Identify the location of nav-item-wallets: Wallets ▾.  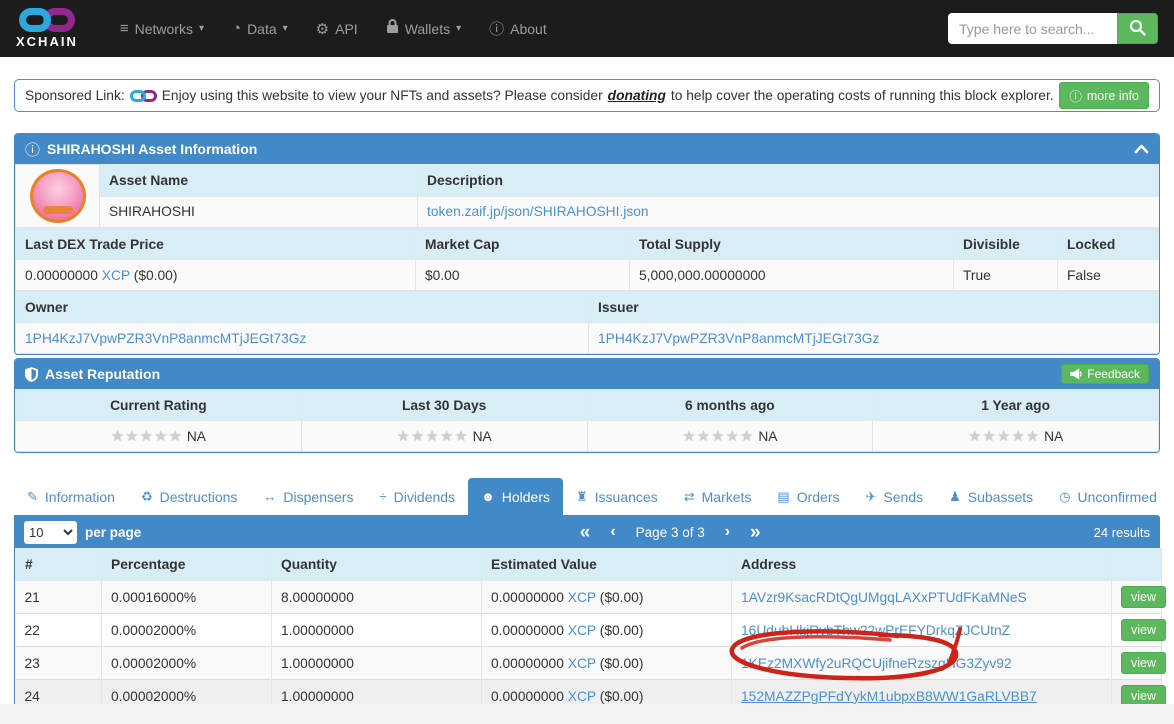
(423, 28).